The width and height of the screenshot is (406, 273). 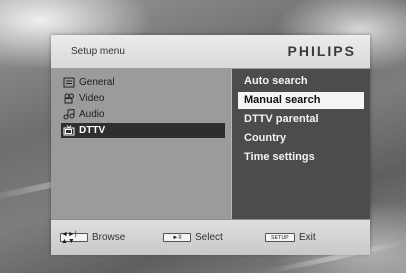 I want to click on category-label: DTTV, so click(x=92, y=130).